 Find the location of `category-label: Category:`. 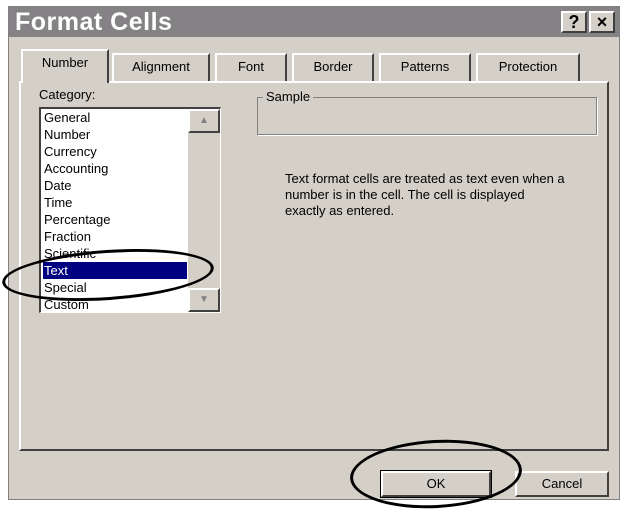

category-label: Category: is located at coordinates (67, 94).